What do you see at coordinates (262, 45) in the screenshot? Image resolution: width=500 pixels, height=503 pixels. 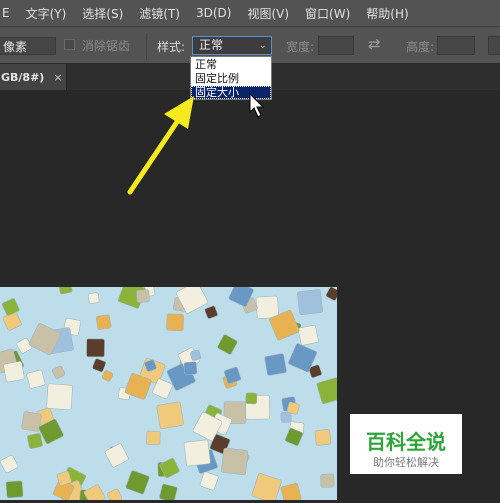 I see `chevron-down-icon: ⌄` at bounding box center [262, 45].